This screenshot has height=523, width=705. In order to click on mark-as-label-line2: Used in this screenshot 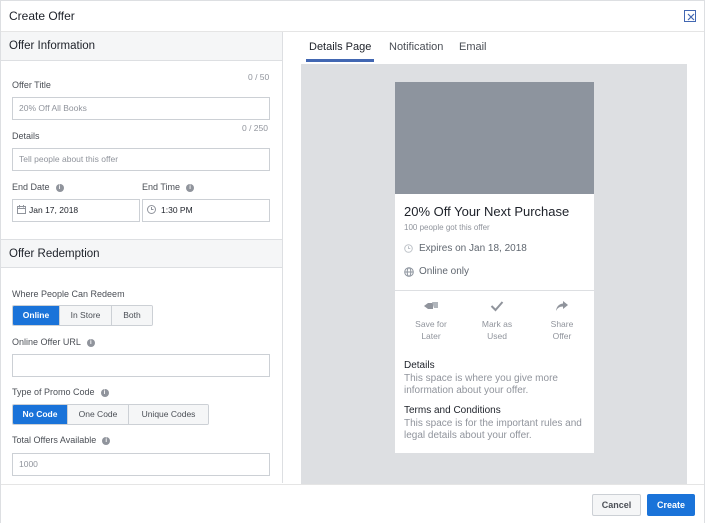, I will do `click(497, 336)`.